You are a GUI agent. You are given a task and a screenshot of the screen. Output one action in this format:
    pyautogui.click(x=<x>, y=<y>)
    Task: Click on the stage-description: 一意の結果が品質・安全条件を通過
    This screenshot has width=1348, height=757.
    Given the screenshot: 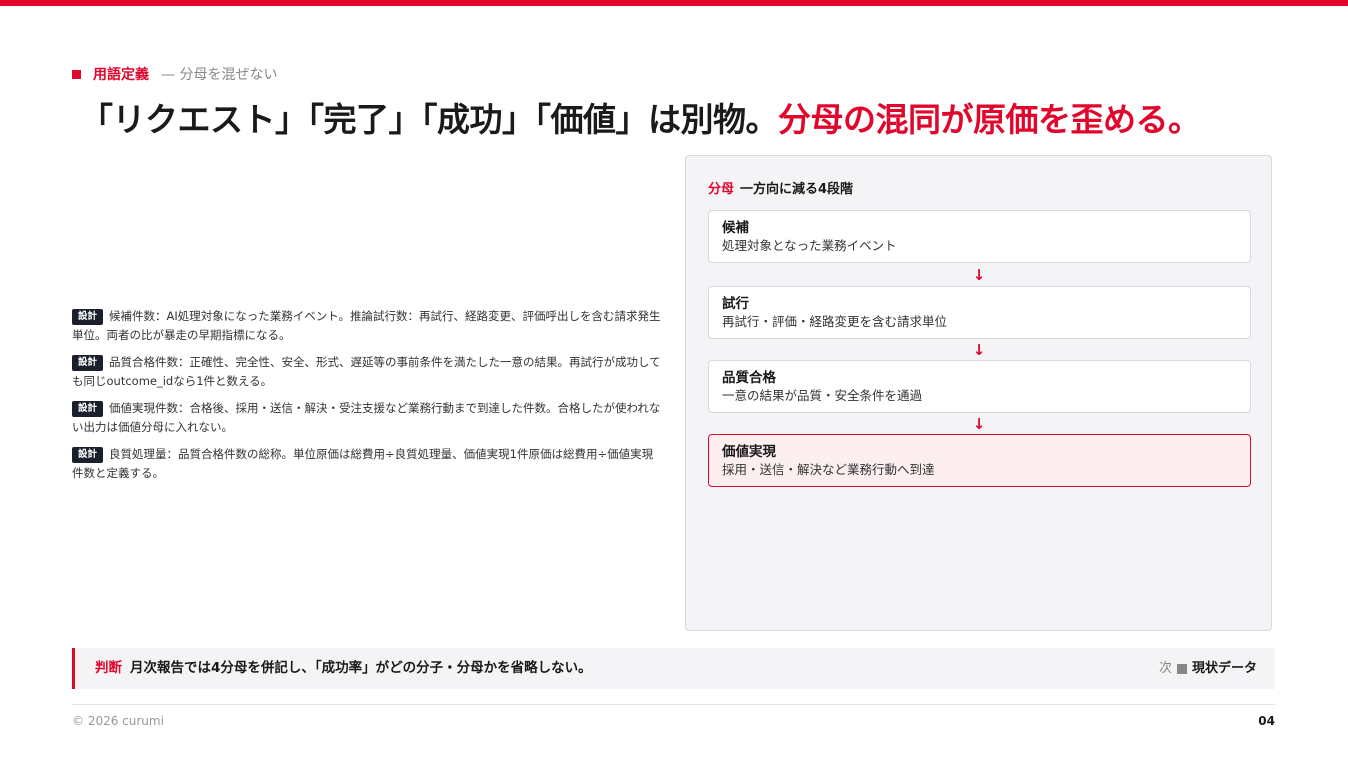 What is the action you would take?
    pyautogui.click(x=822, y=395)
    